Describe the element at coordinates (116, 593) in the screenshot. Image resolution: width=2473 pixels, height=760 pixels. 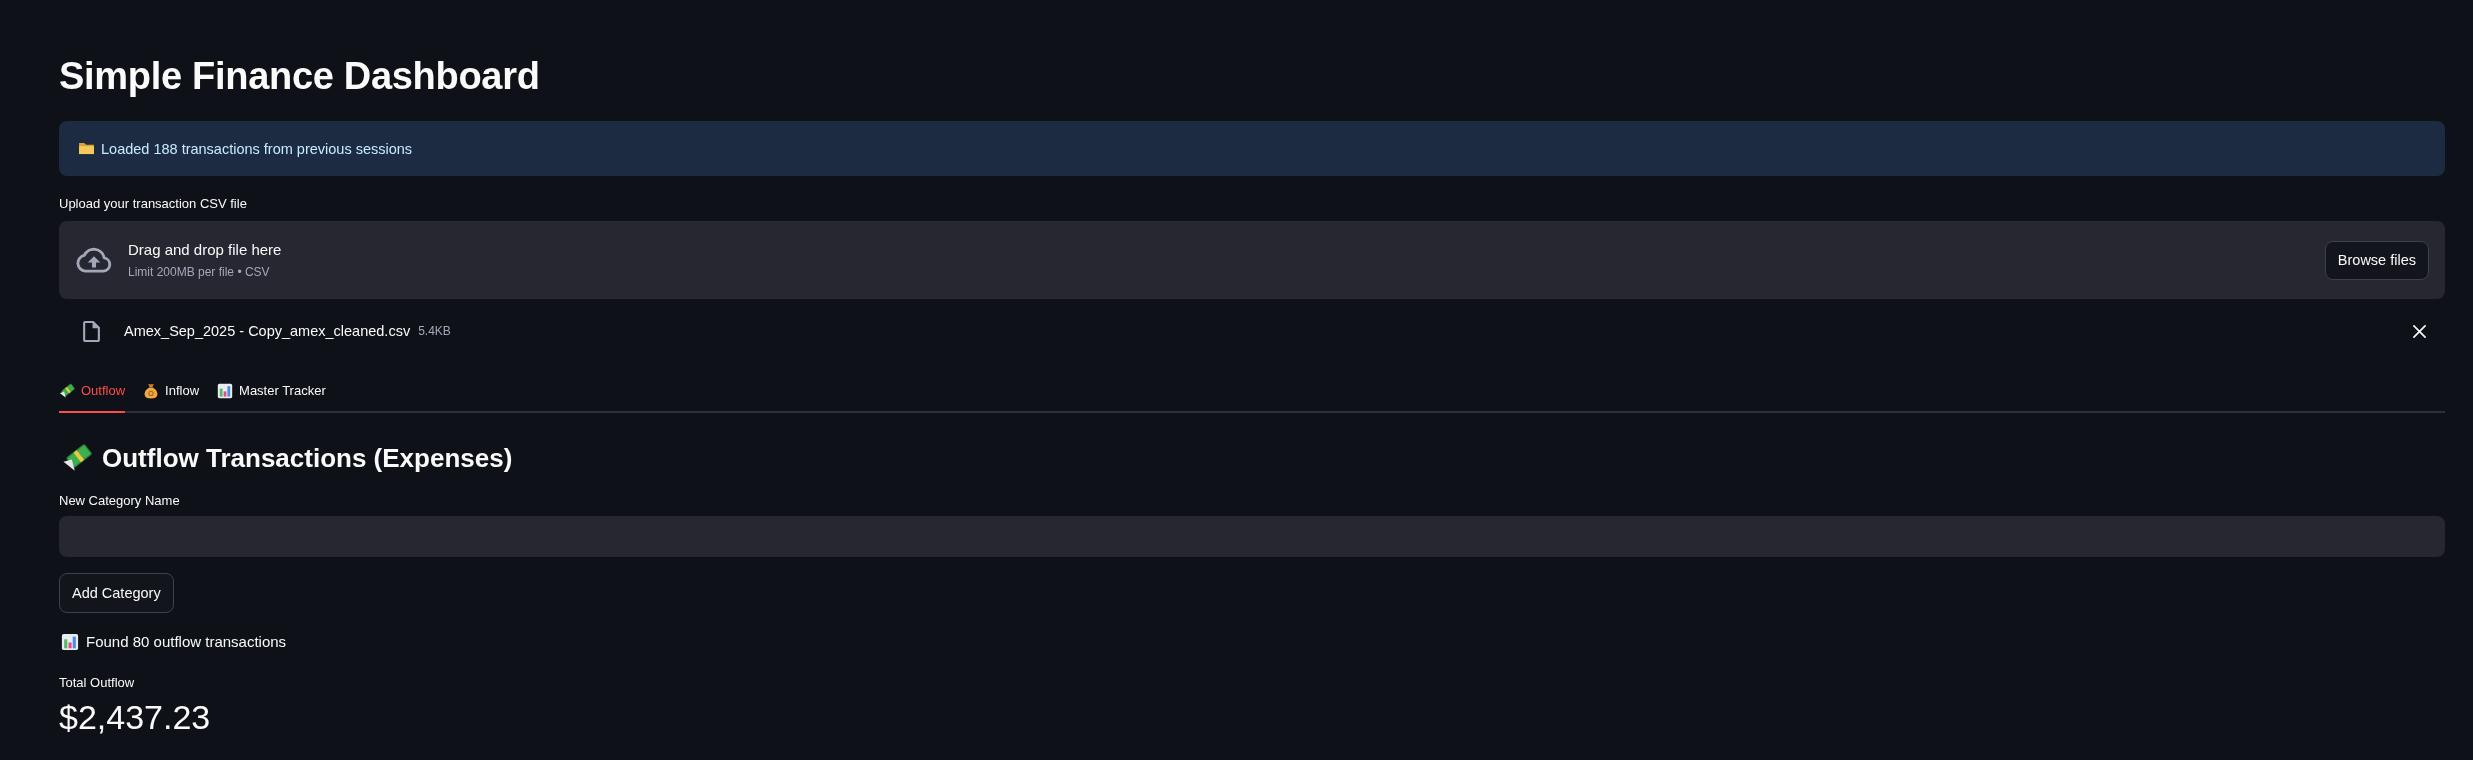
I see `add-category-button: Add Category` at that location.